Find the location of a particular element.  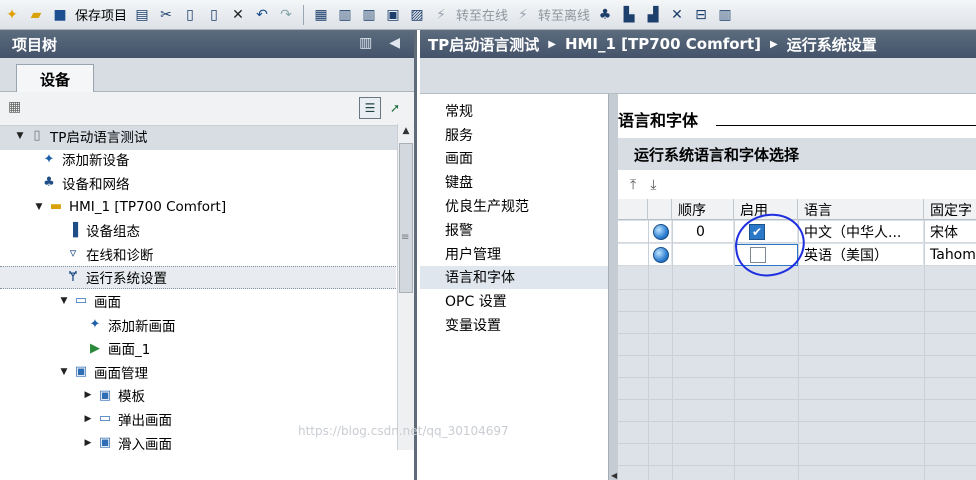

paste-icon: ▯ is located at coordinates (214, 15).